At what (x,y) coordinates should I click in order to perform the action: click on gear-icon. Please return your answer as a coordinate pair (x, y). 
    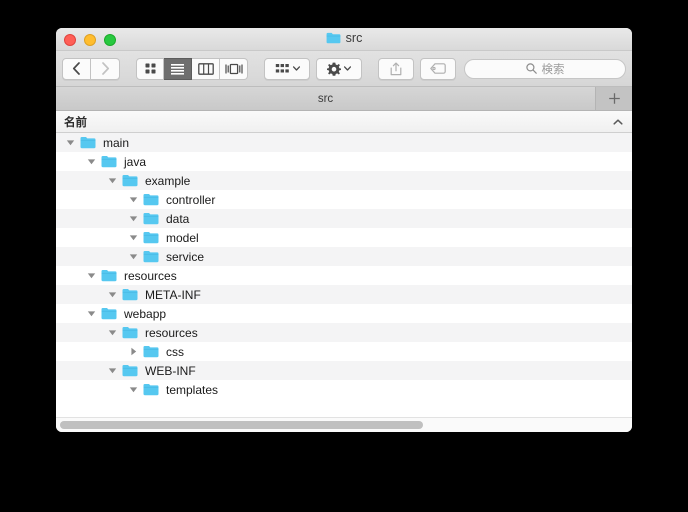
    Looking at the image, I should click on (334, 69).